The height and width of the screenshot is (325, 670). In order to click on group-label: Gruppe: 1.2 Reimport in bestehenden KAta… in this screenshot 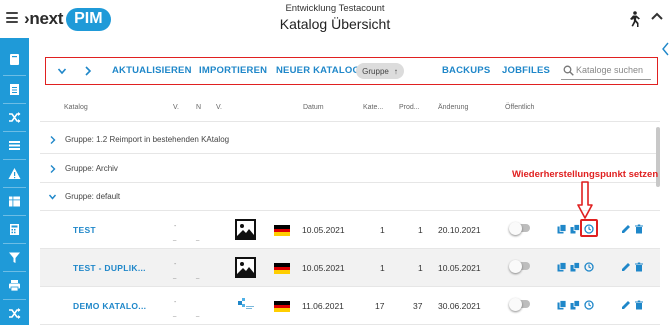, I will do `click(147, 139)`.